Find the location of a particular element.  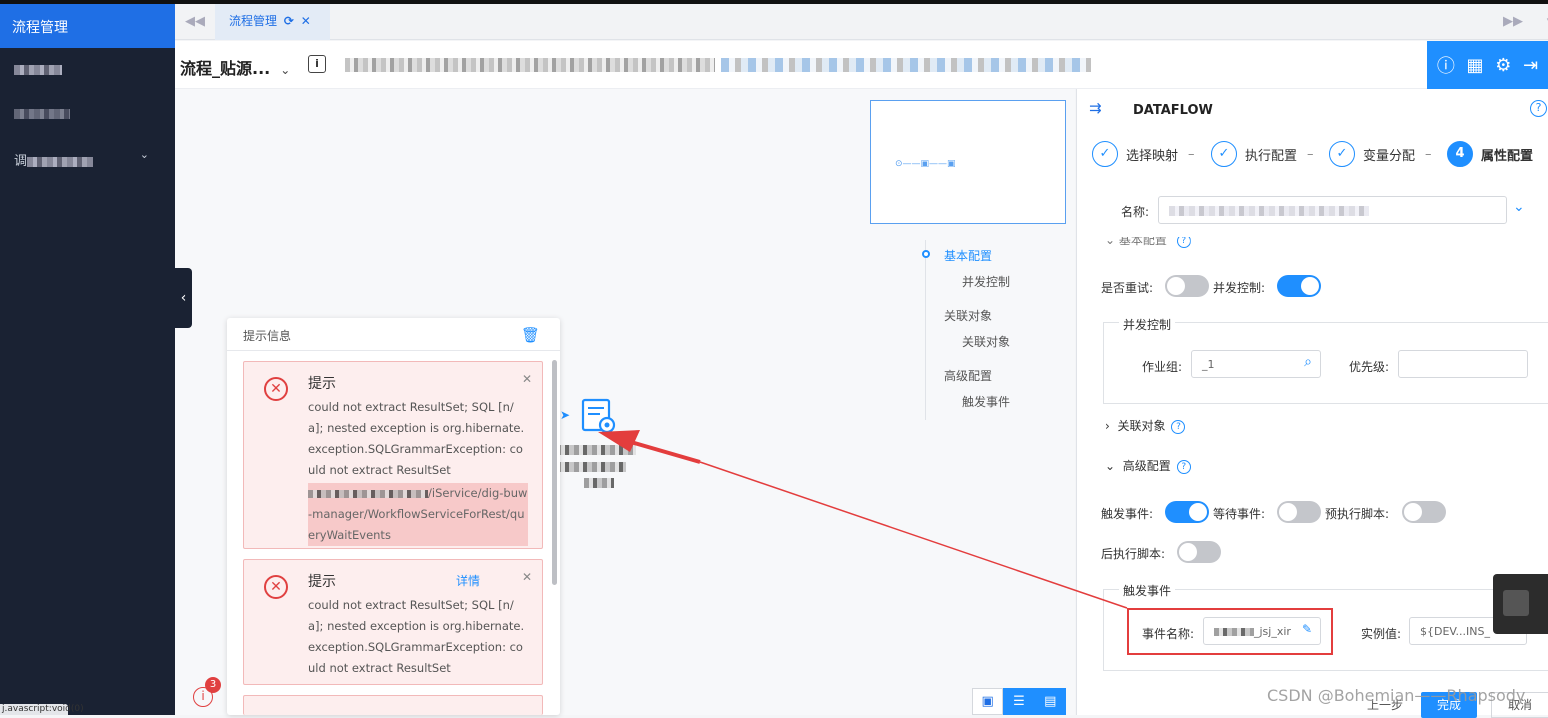

outline-nav: 基本配置 并发控制 关联对象 关联对象 高级配置 触发事件 is located at coordinates (998, 330).